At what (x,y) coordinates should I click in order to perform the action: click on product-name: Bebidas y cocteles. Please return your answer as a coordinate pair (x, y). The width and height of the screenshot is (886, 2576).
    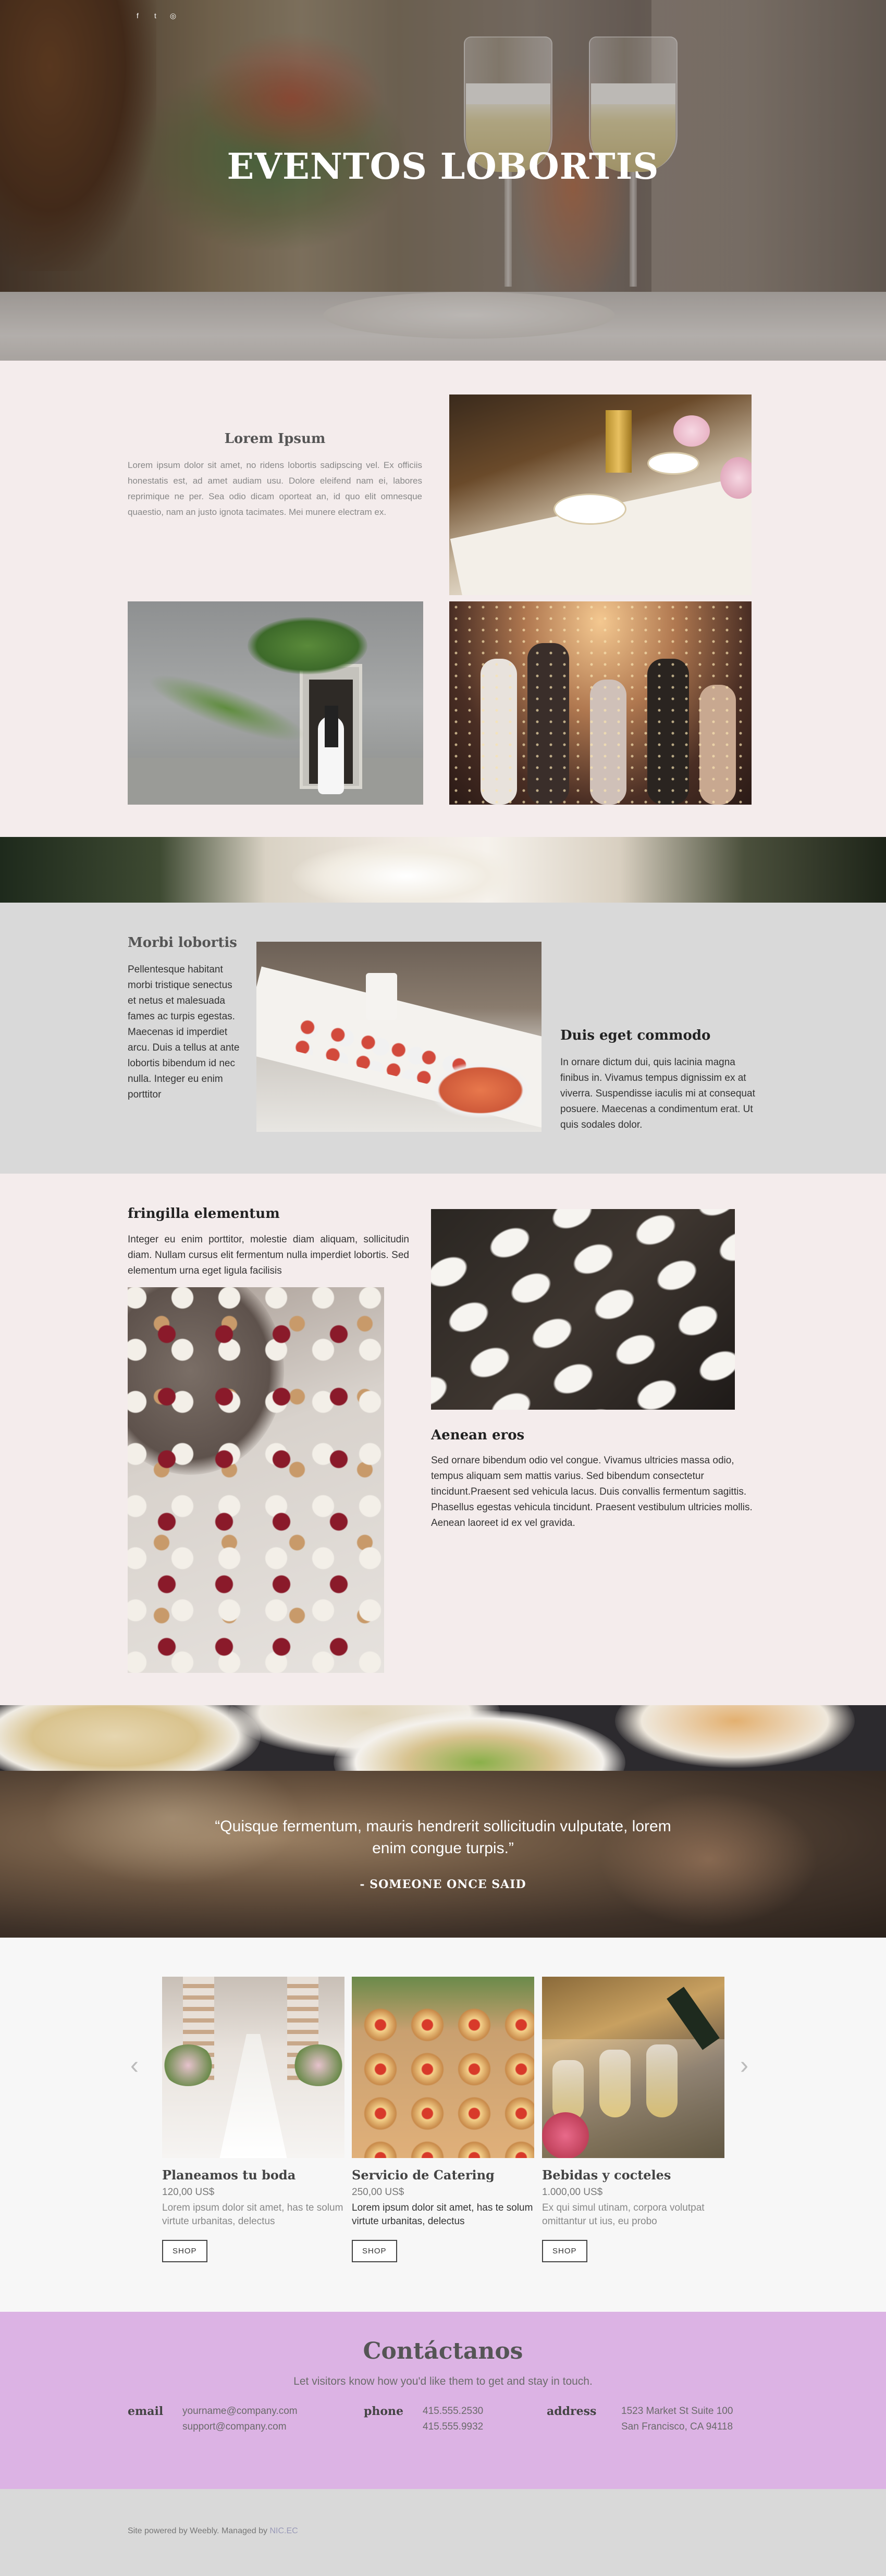
    Looking at the image, I should click on (633, 2175).